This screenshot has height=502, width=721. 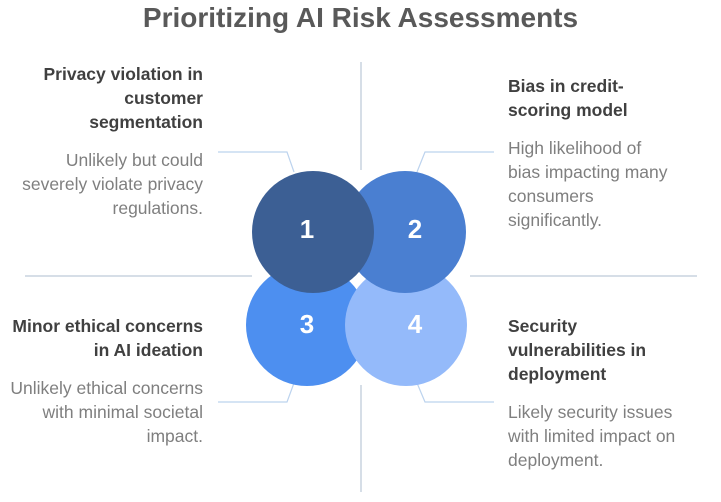 I want to click on quadrant-number-2: 2, so click(x=415, y=229).